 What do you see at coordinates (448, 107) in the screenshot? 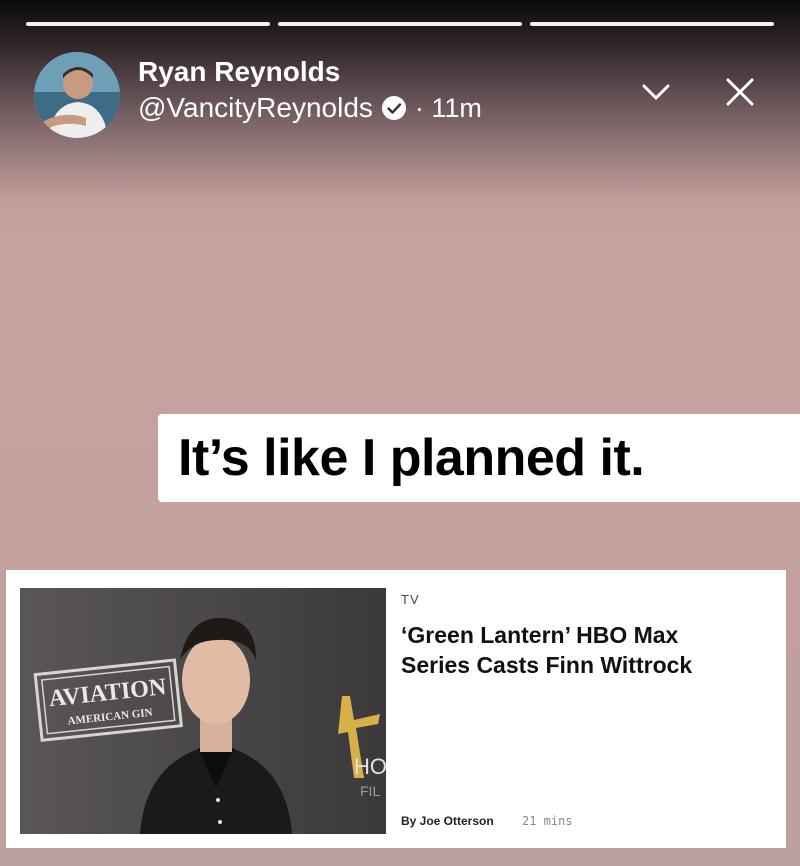
I see `post-time: · 11m` at bounding box center [448, 107].